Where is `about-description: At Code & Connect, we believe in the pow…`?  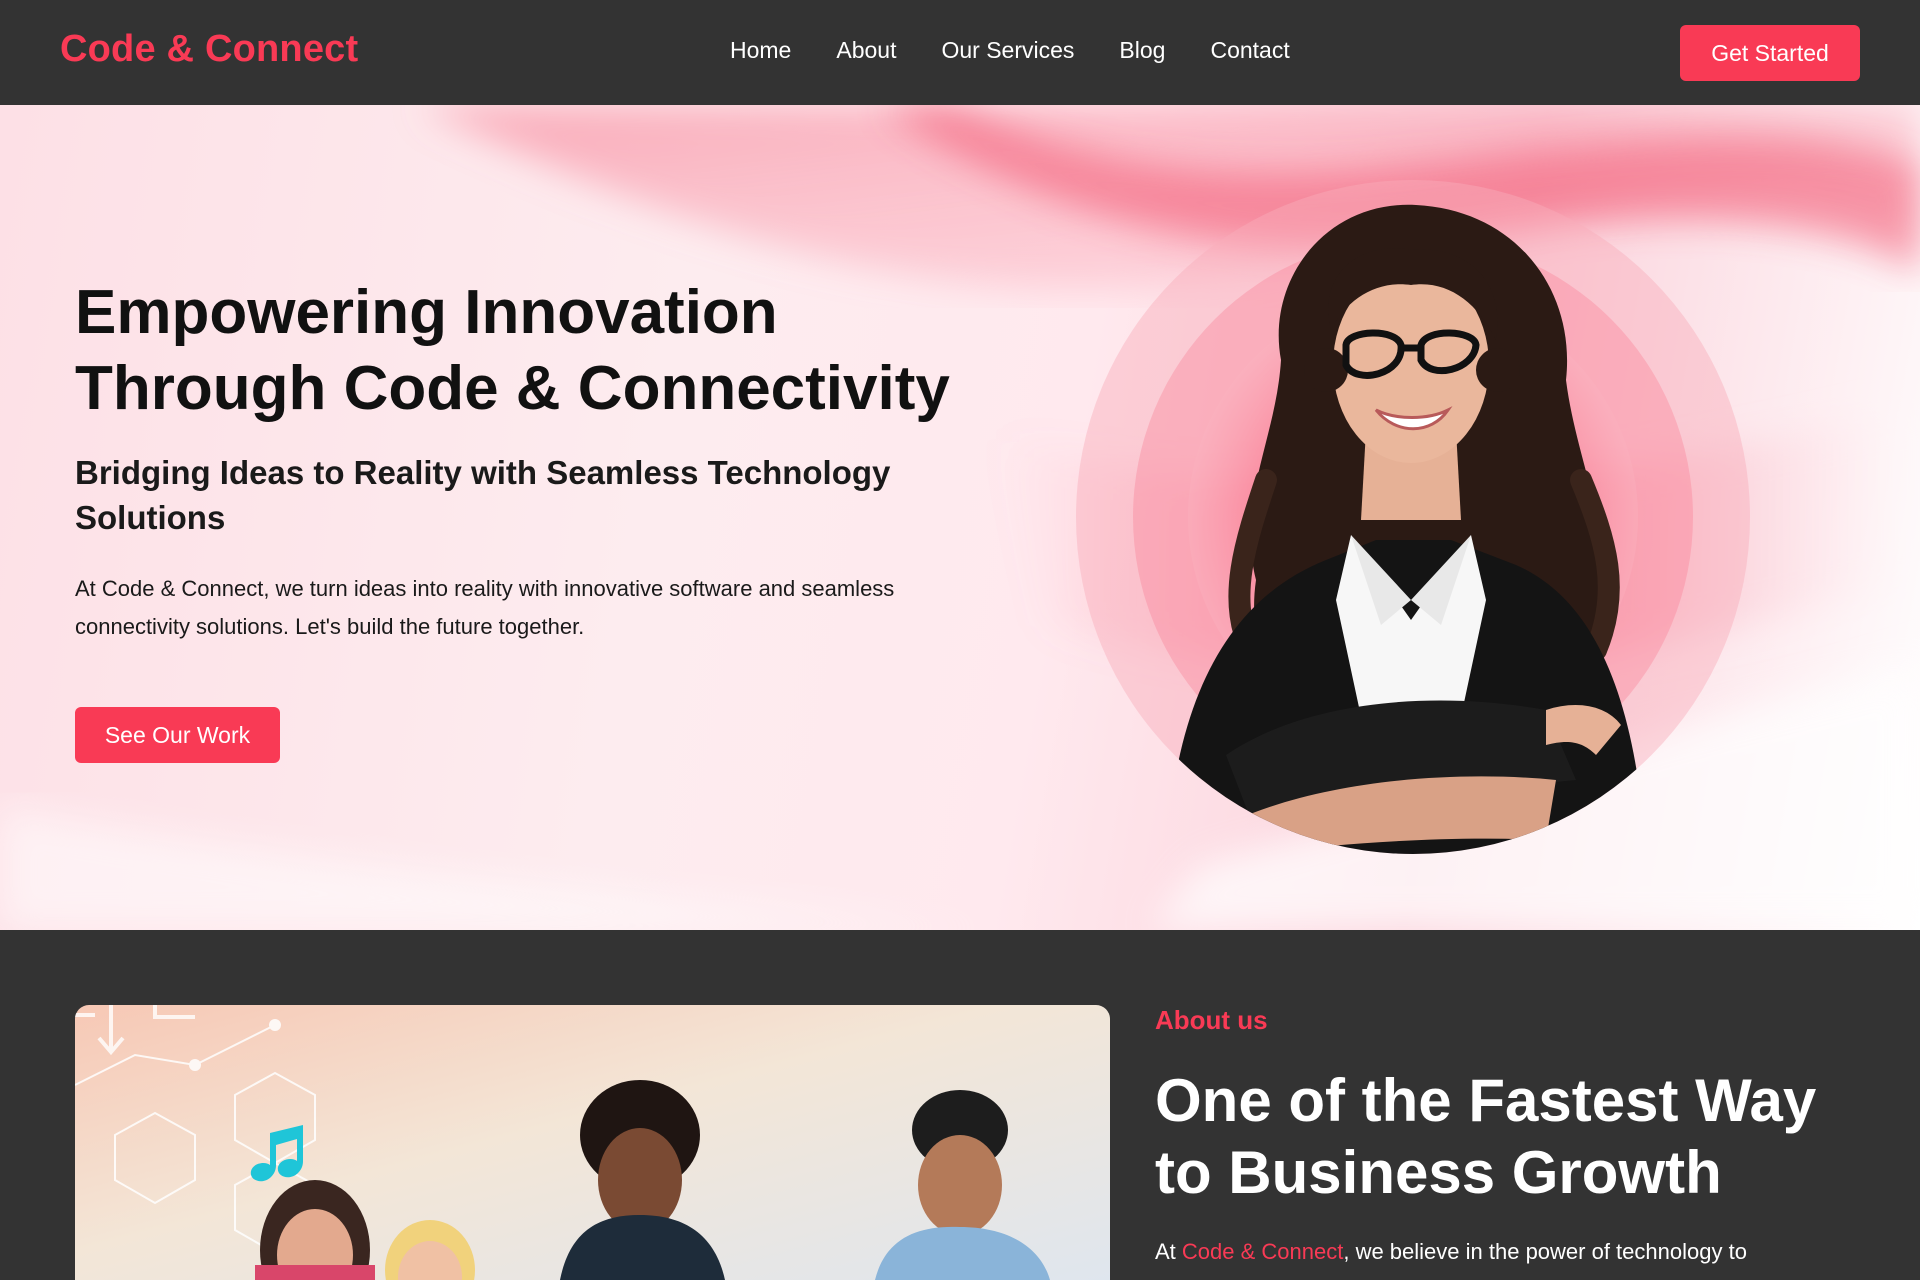
about-description: At Code & Connect, we believe in the pow… is located at coordinates (1515, 1252).